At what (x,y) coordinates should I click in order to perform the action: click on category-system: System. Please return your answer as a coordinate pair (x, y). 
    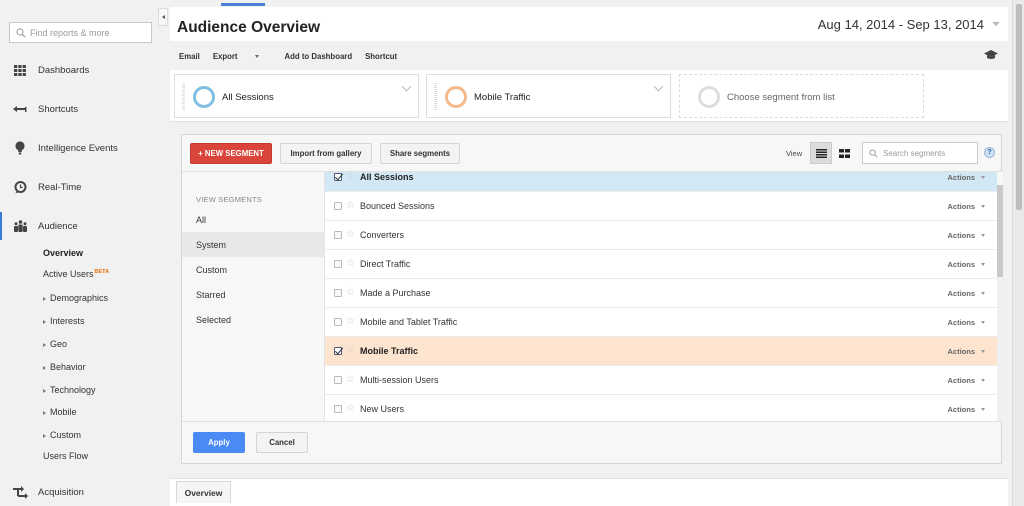
    Looking at the image, I should click on (253, 244).